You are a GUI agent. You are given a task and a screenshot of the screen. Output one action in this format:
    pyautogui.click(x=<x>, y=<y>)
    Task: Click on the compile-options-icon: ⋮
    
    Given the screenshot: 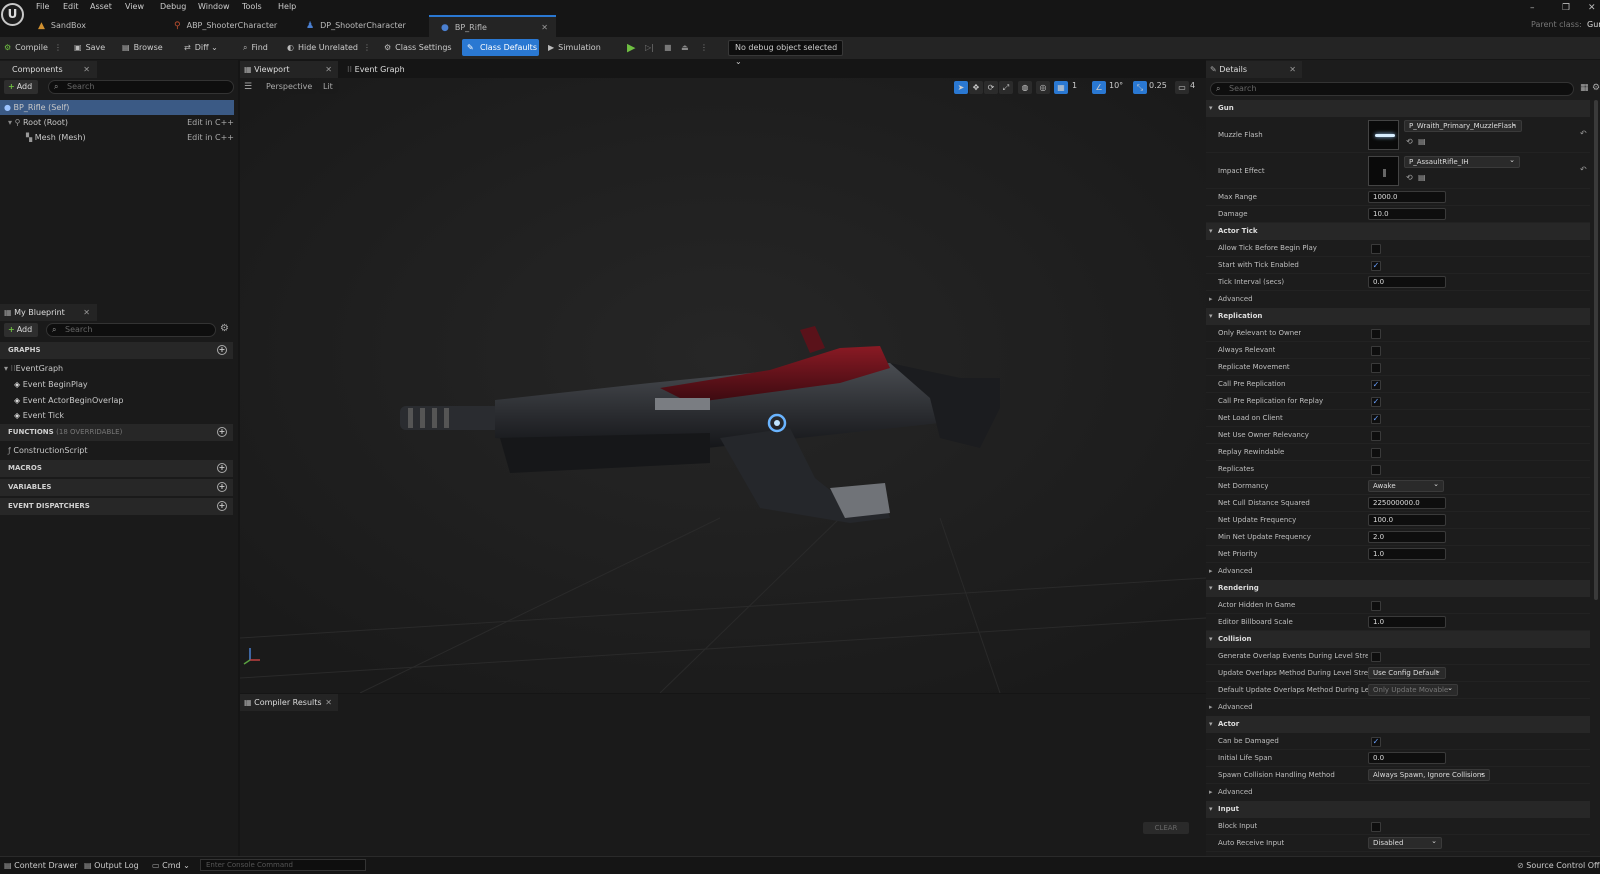 What is the action you would take?
    pyautogui.click(x=58, y=48)
    